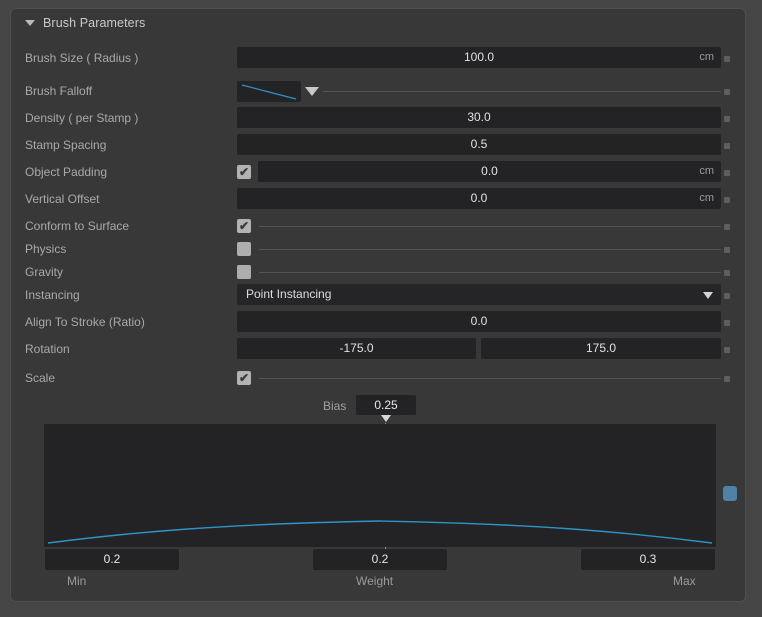 The image size is (762, 617). What do you see at coordinates (490, 378) in the screenshot?
I see `scale-rail` at bounding box center [490, 378].